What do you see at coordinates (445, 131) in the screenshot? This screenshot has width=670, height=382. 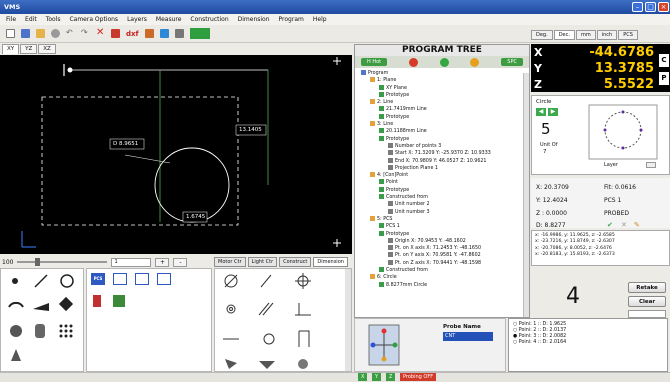 I see `tree-node: 20.1188mm Line` at bounding box center [445, 131].